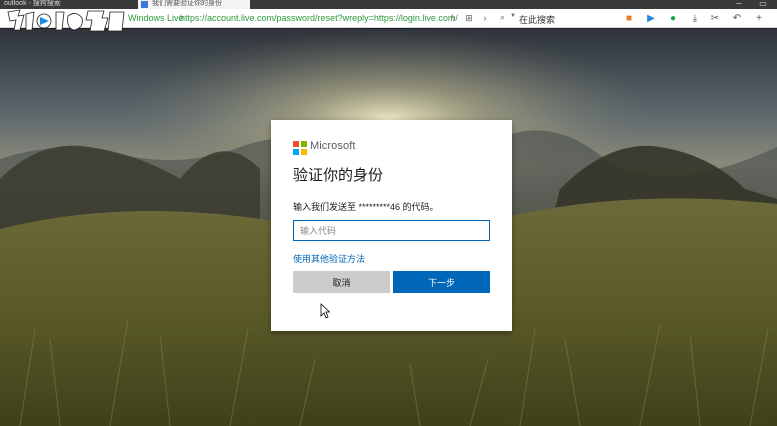 The width and height of the screenshot is (777, 426). Describe the element at coordinates (391, 230) in the screenshot. I see `code-input` at that location.